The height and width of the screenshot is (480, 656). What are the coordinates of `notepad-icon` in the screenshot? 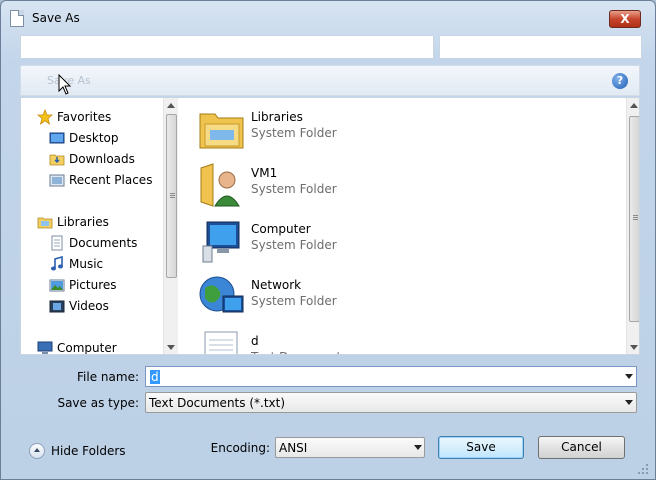 It's located at (17, 18).